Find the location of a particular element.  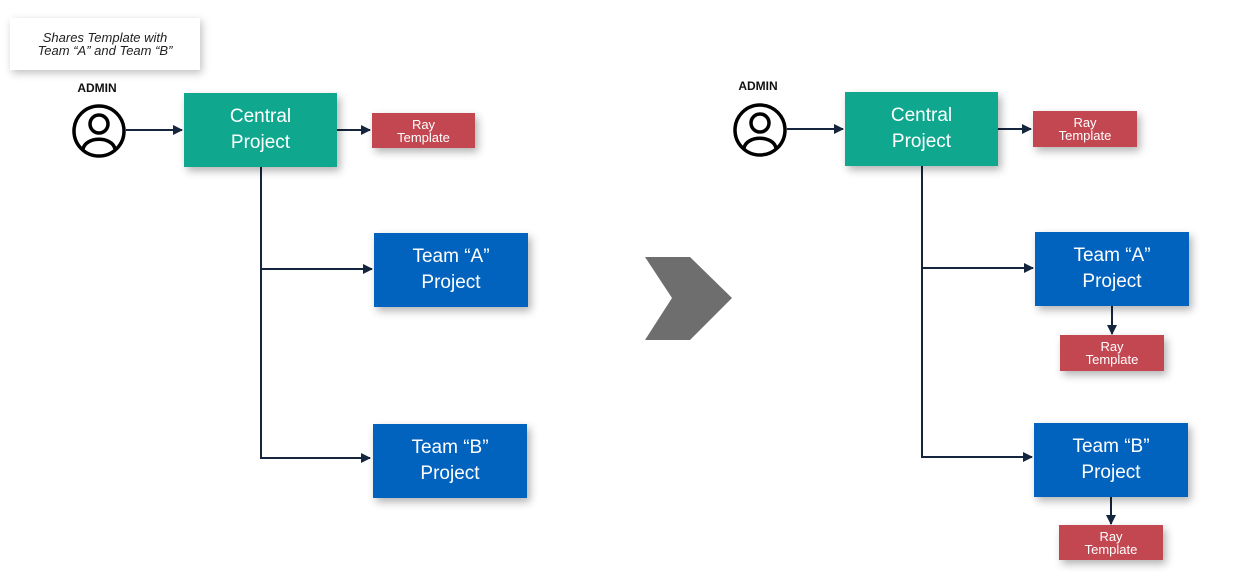

central-project-box-right: Central Project is located at coordinates (921, 129).